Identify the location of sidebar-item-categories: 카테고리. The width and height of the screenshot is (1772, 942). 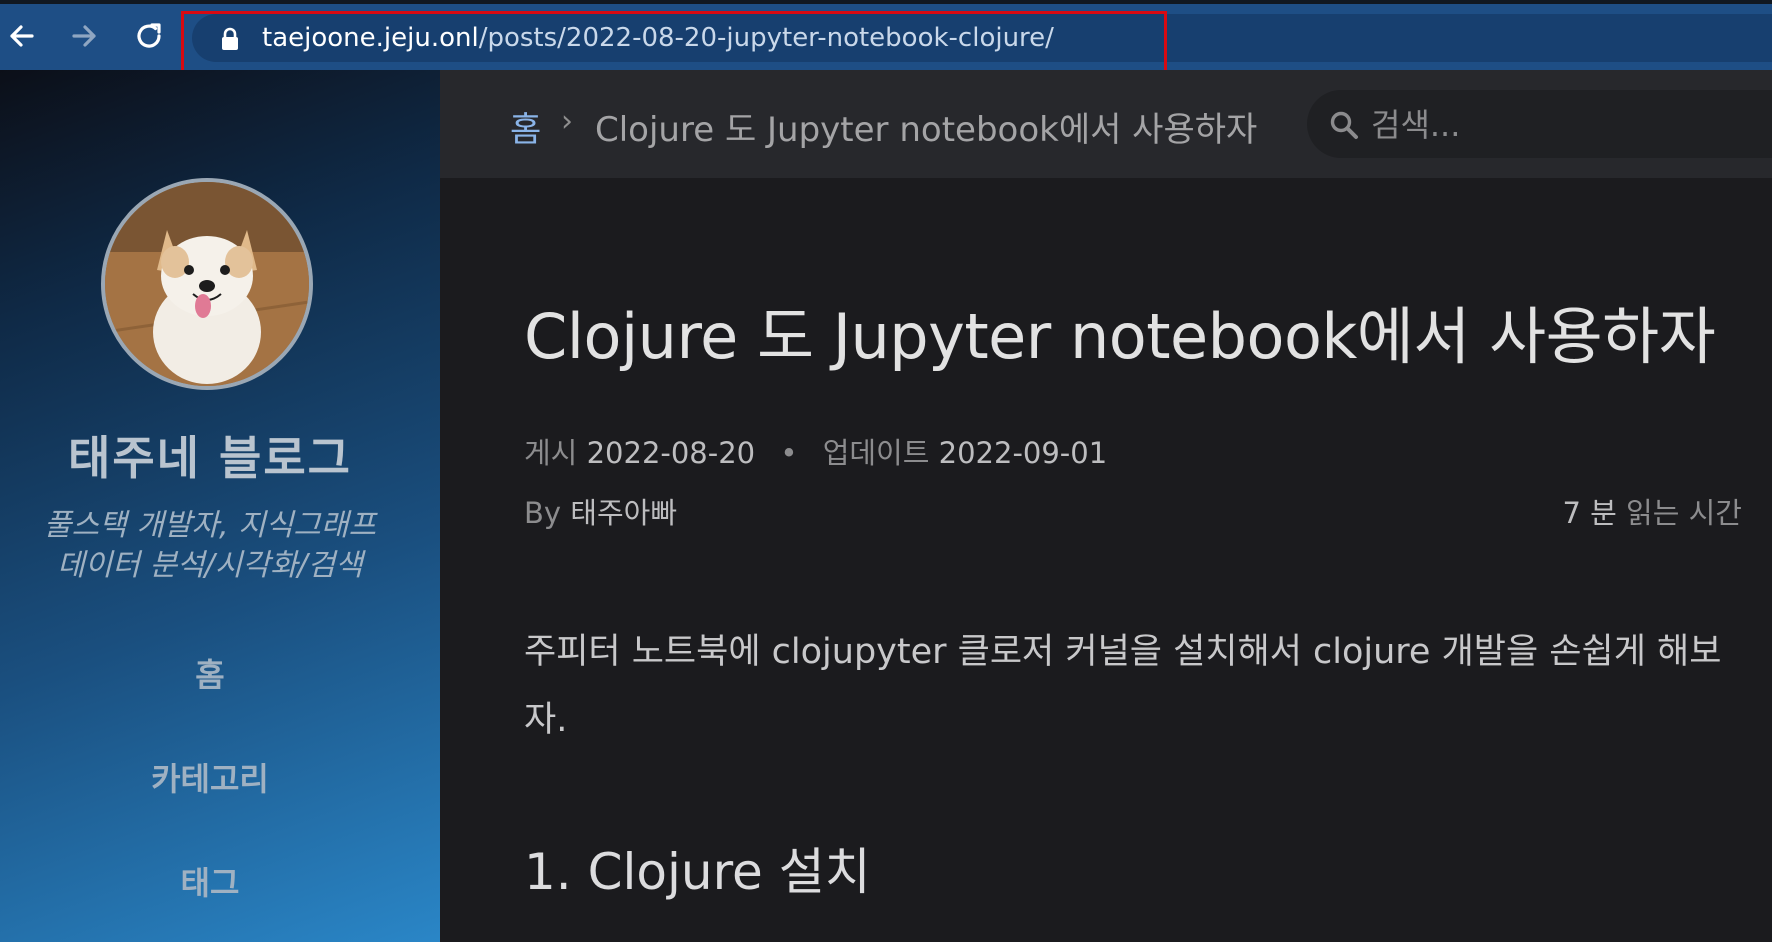
(210, 777).